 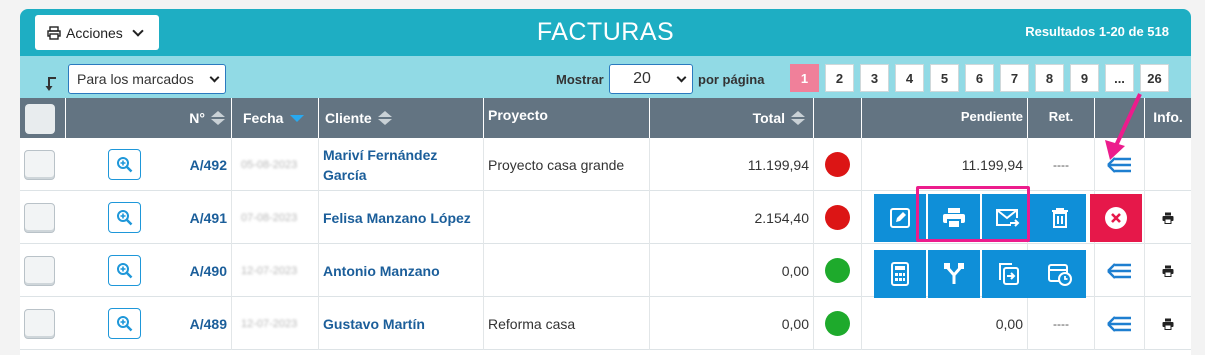 What do you see at coordinates (945, 323) in the screenshot?
I see `pending-cell: 0,00` at bounding box center [945, 323].